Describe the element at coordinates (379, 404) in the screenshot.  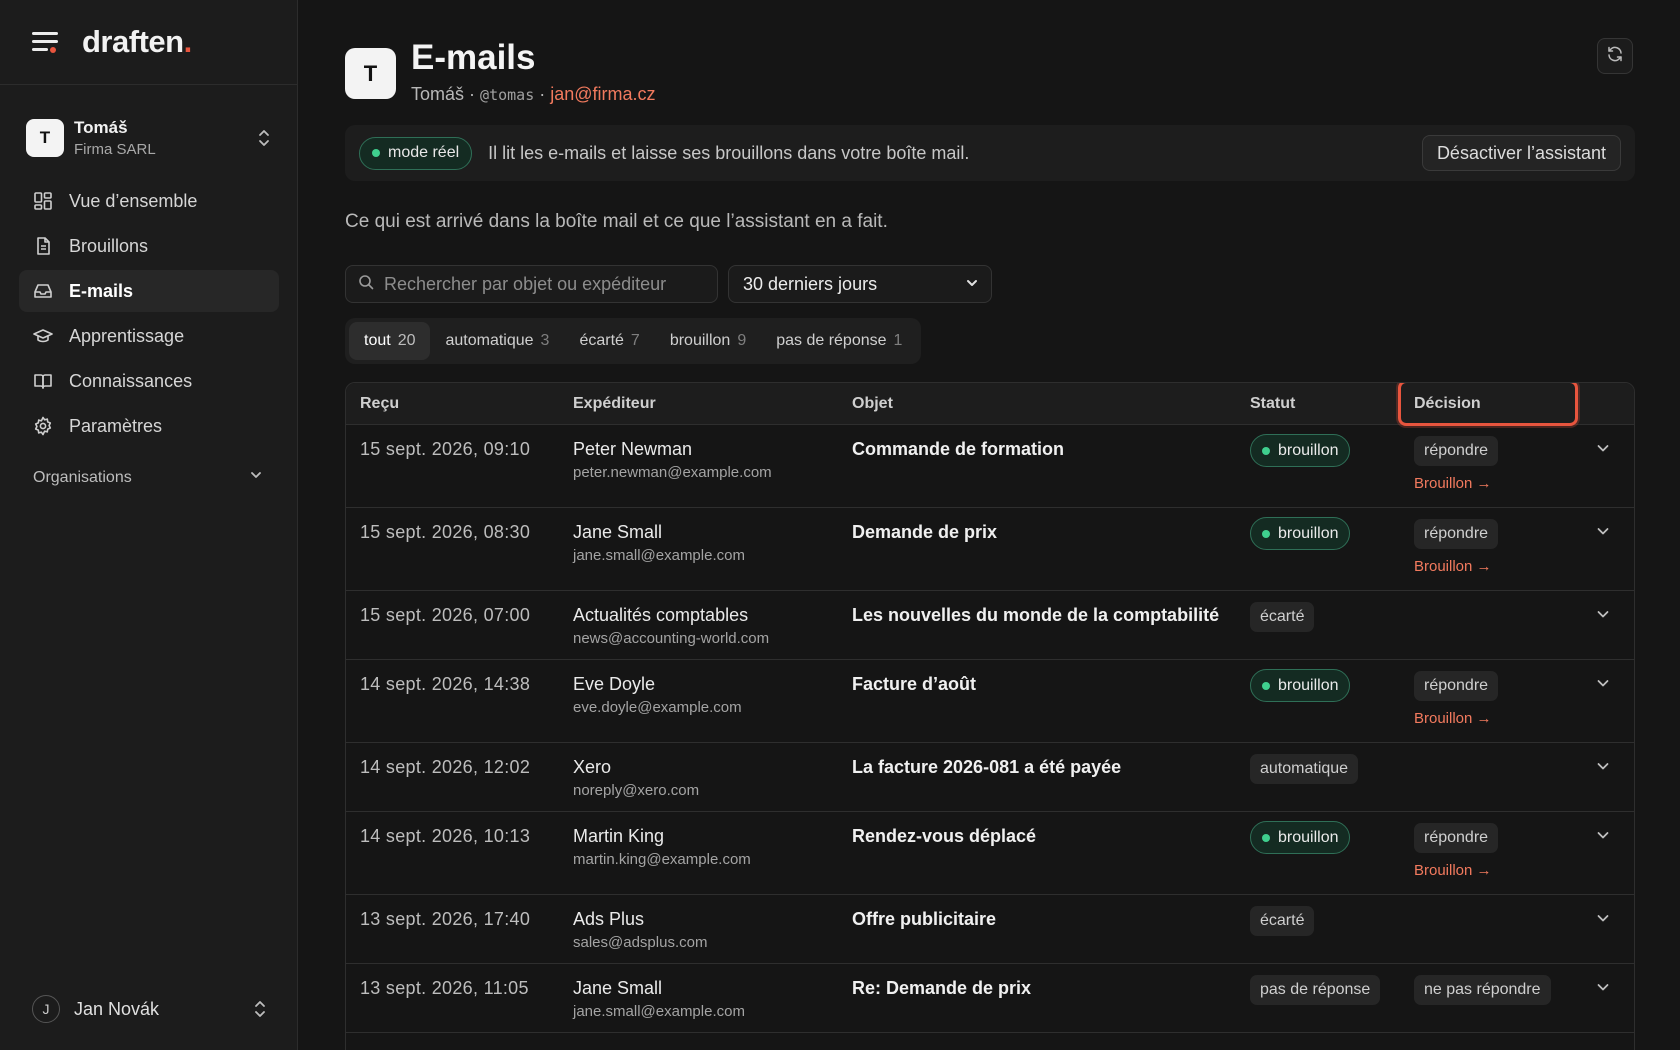
I see `column-received: Reçu` at that location.